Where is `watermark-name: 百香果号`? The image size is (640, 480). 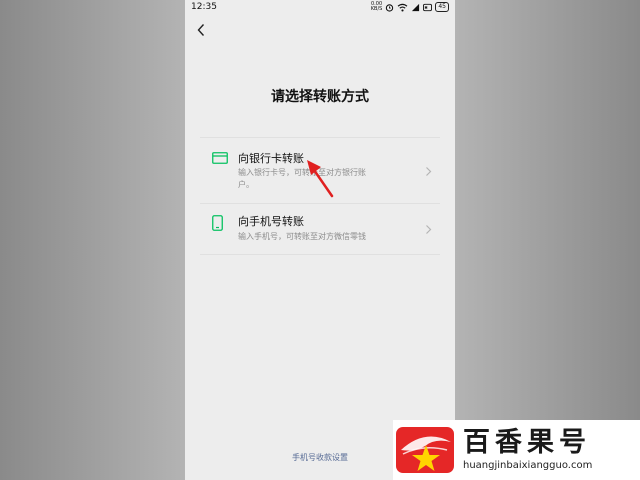 watermark-name: 百香果号 is located at coordinates (527, 442).